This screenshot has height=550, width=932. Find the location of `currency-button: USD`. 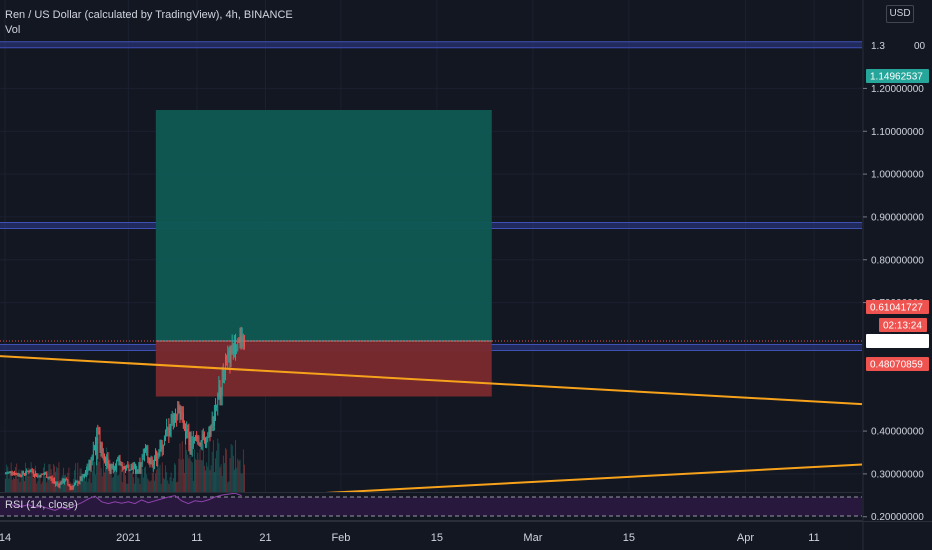

currency-button: USD is located at coordinates (900, 14).